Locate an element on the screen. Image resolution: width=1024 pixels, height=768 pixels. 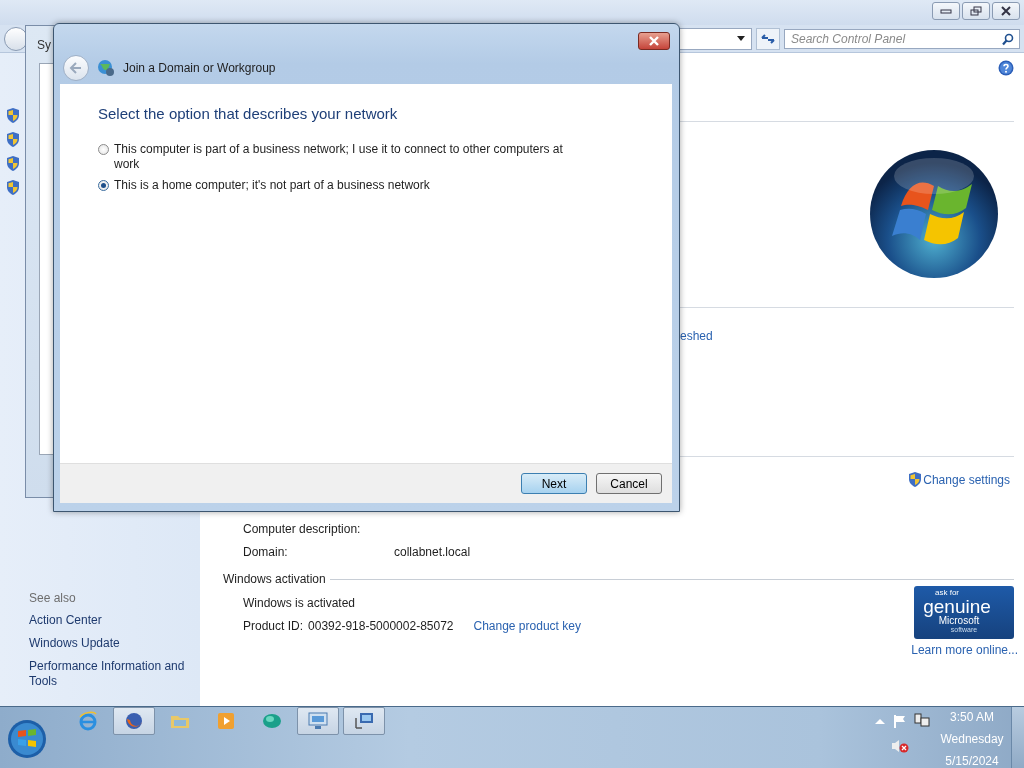
option-label: This computer is part of a business network; I use it to connect to other computers at work is located at coordinates (341, 157).